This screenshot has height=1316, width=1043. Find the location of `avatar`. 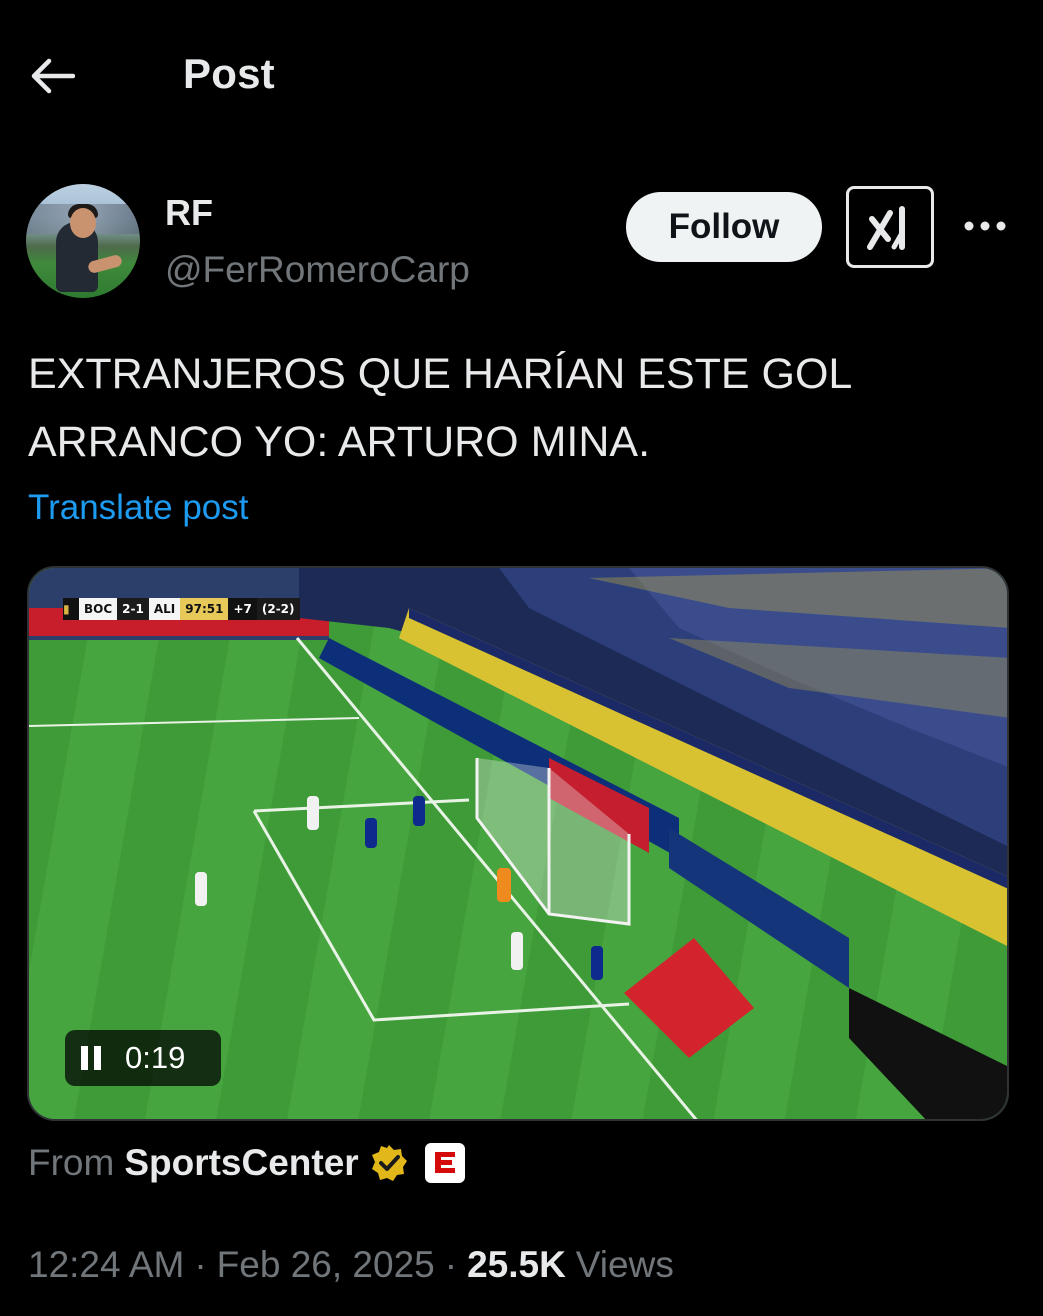

avatar is located at coordinates (83, 241).